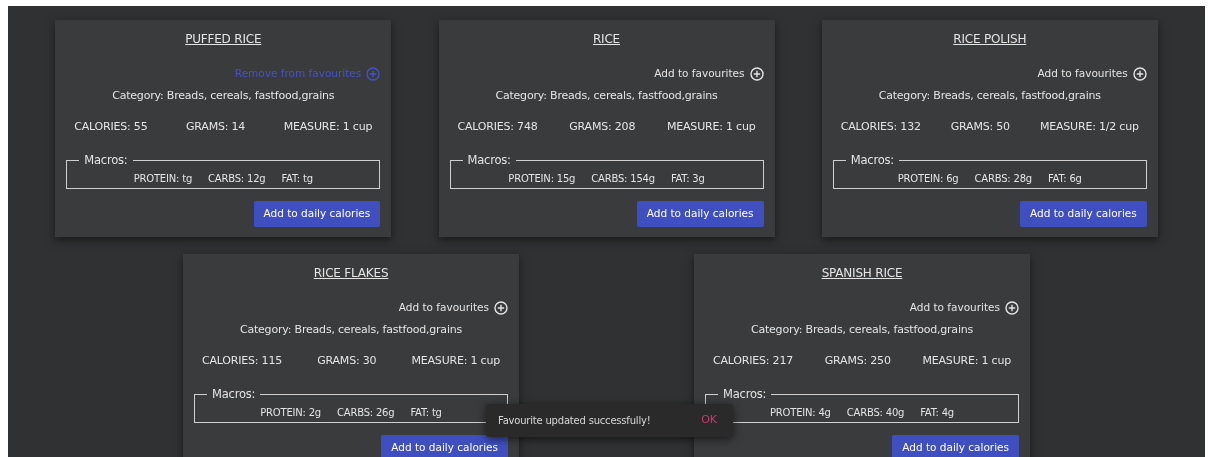  I want to click on protein-text: PROTEIN: 2g, so click(290, 413).